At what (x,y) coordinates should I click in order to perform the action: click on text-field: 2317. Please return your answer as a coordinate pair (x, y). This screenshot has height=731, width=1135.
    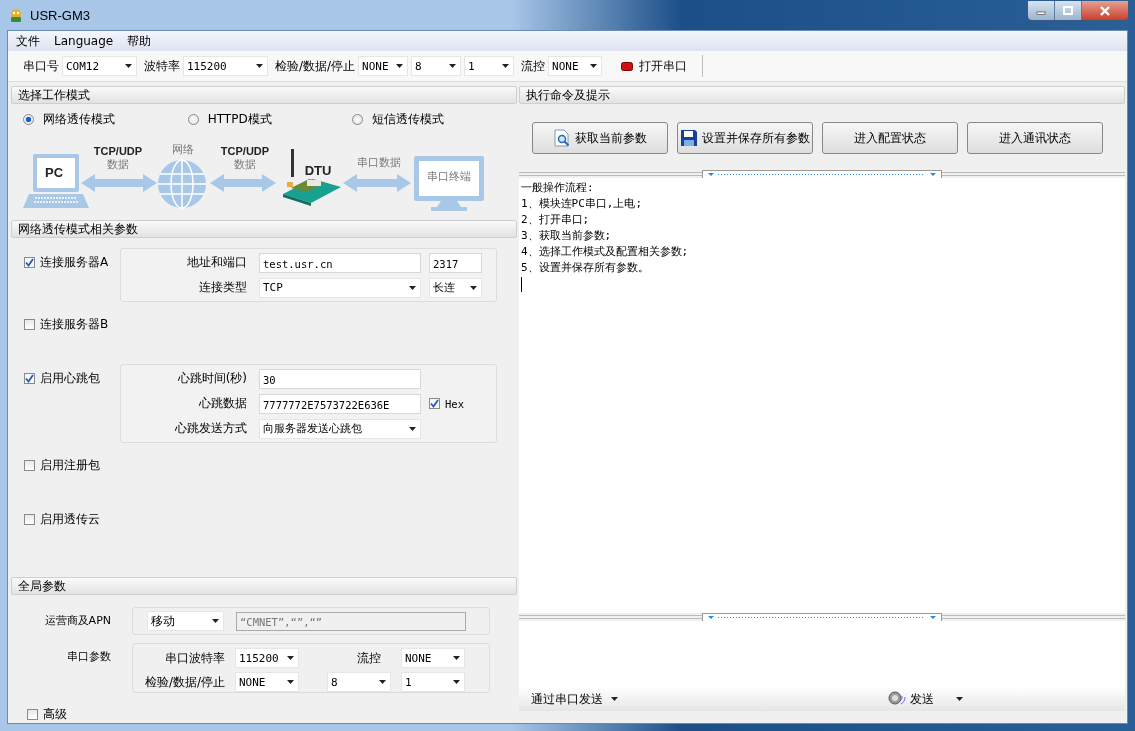
    Looking at the image, I should click on (455, 262).